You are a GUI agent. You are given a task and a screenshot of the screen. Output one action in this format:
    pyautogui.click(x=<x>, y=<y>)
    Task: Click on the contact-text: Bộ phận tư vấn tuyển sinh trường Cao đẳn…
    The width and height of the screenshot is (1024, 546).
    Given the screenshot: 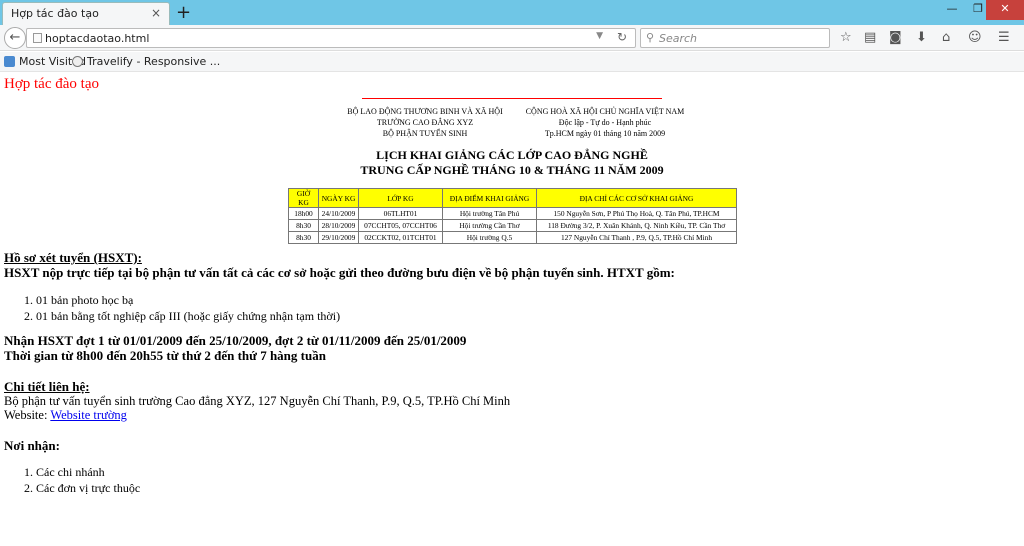 What is the action you would take?
    pyautogui.click(x=257, y=401)
    